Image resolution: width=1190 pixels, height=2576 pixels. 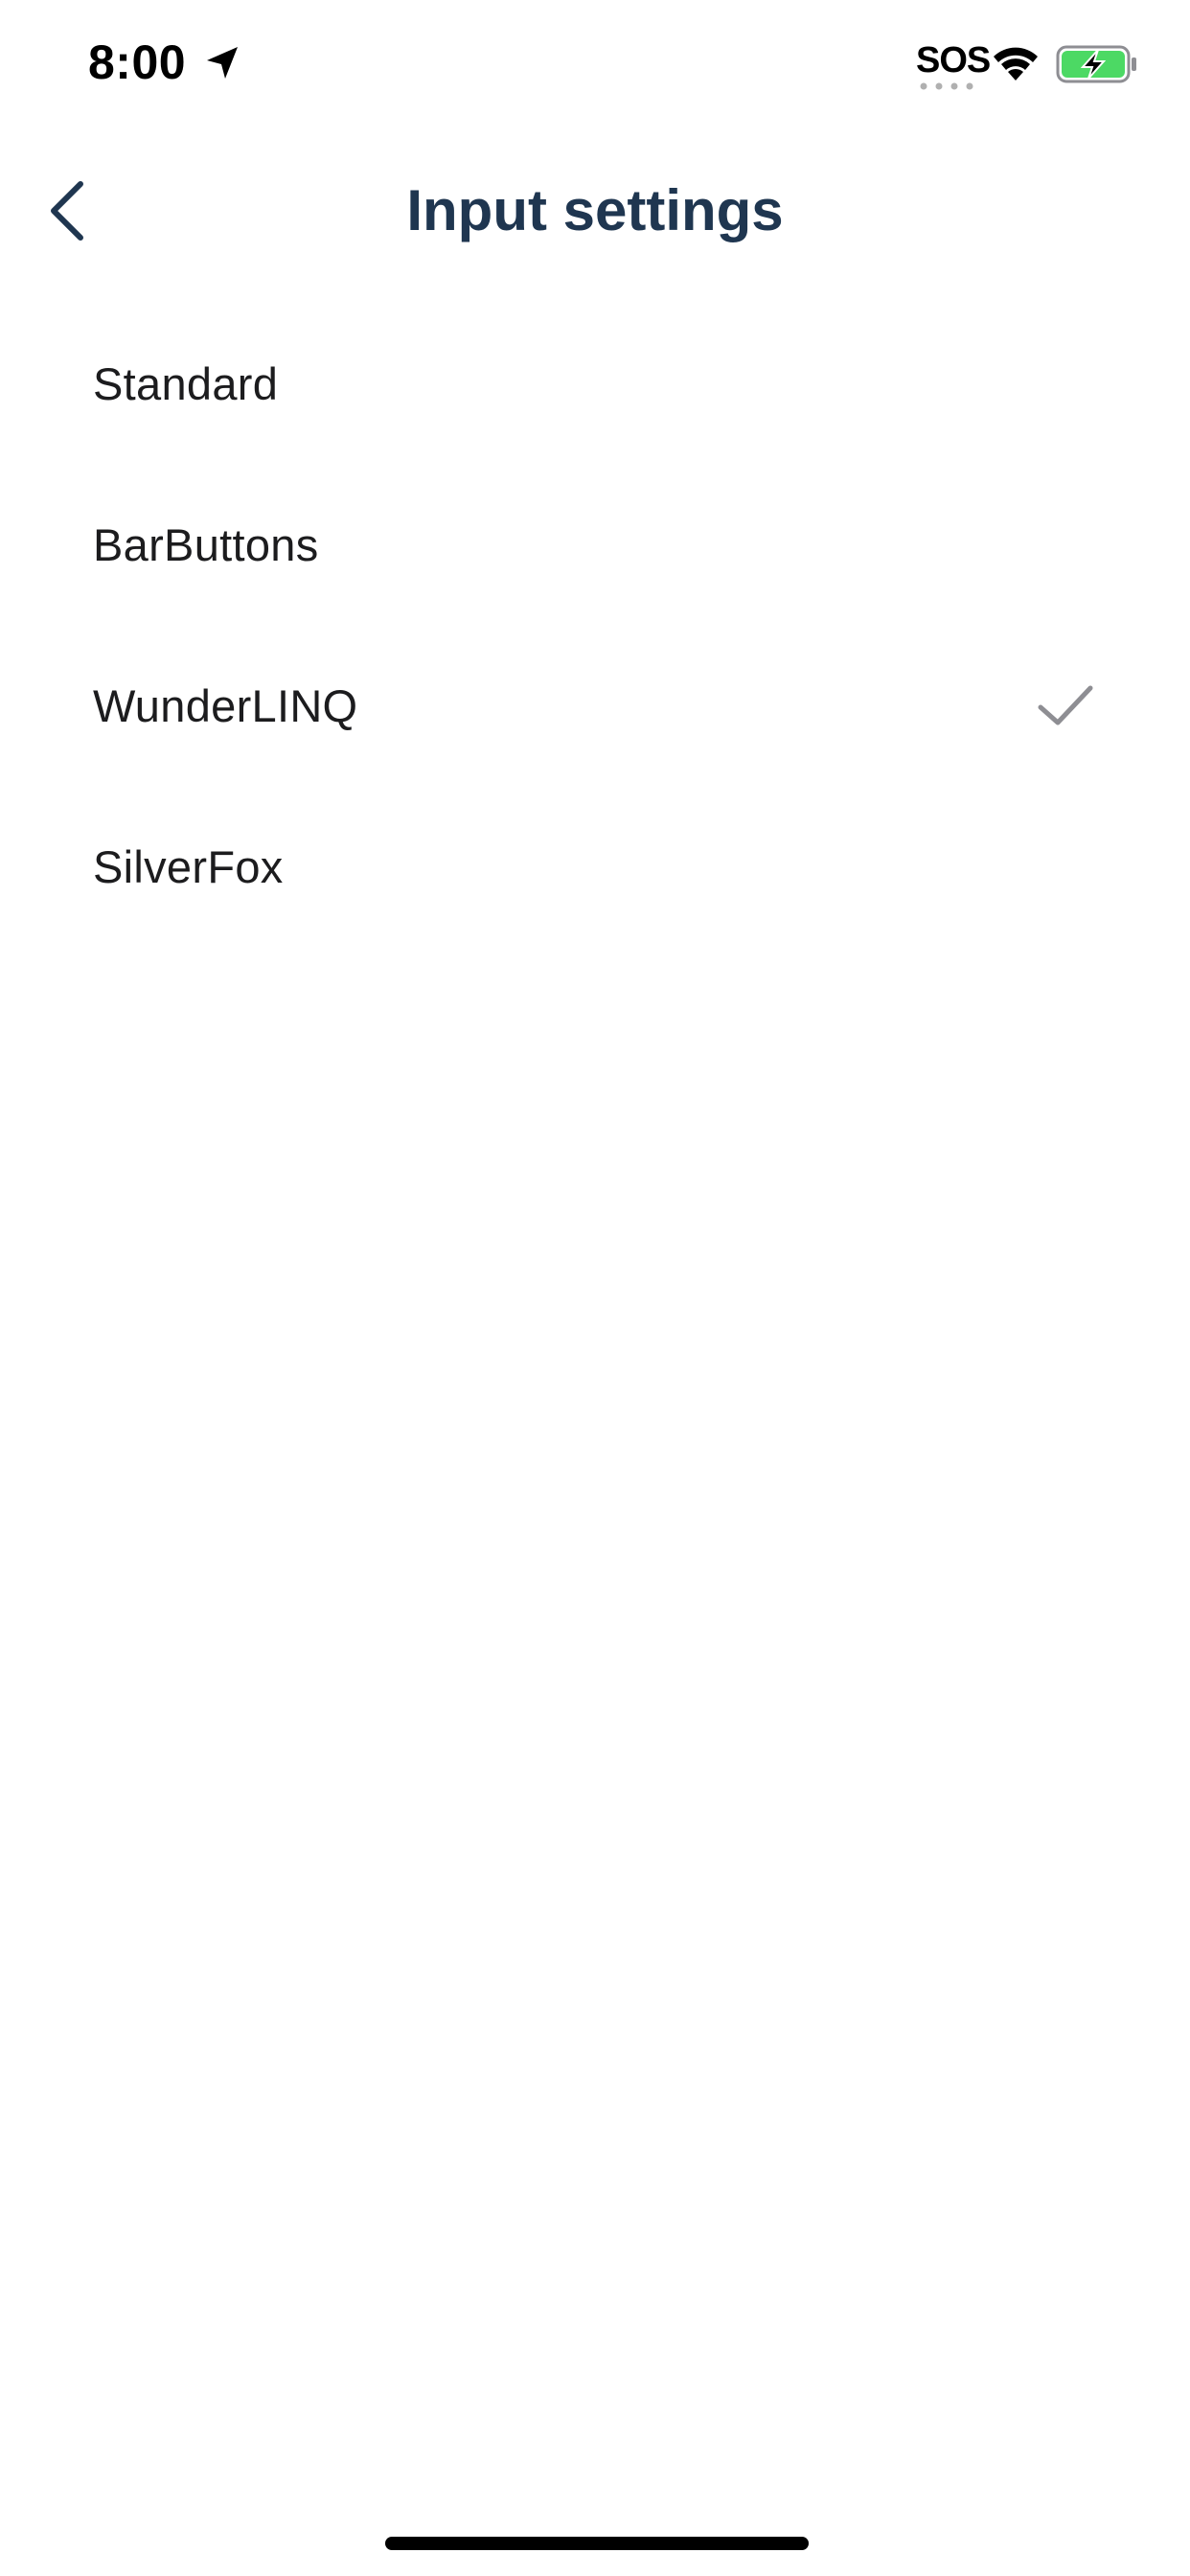 What do you see at coordinates (595, 63) in the screenshot?
I see `status-bar: 8:00 SOS` at bounding box center [595, 63].